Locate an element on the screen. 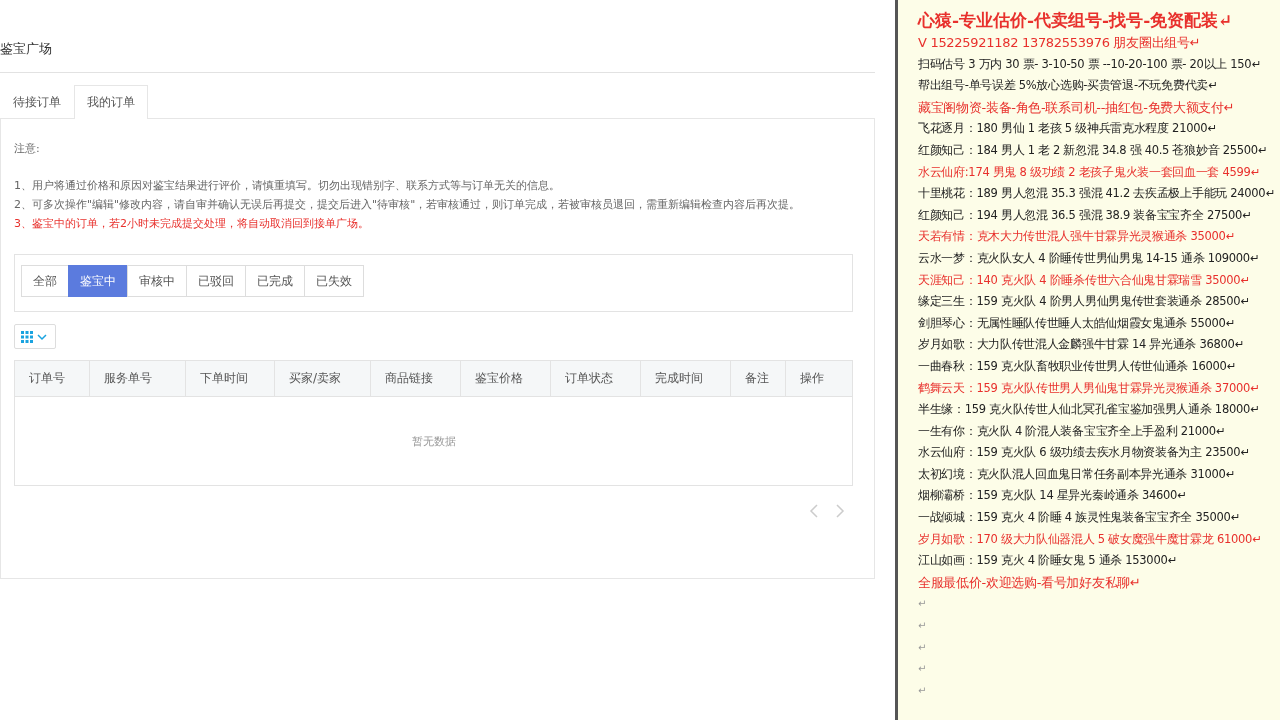 This screenshot has width=1280, height=720. document-line: 岁月如歌：170 级大力队仙器混人 5 破女魔强牛魔甘霖龙 61000↵ is located at coordinates (1090, 539).